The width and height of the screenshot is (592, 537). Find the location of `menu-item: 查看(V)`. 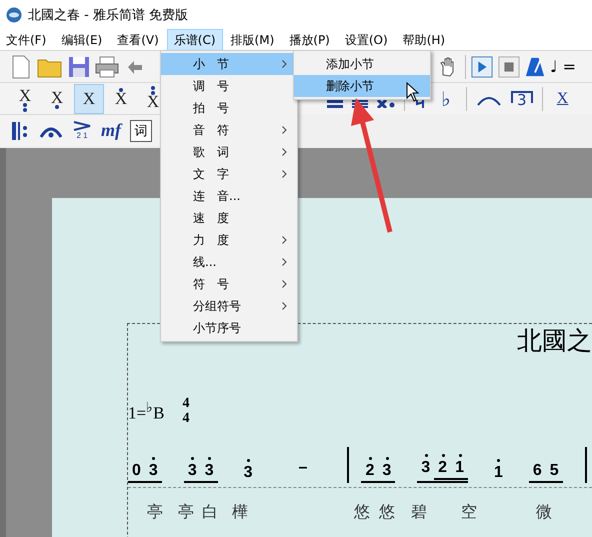

menu-item: 查看(V) is located at coordinates (138, 40).